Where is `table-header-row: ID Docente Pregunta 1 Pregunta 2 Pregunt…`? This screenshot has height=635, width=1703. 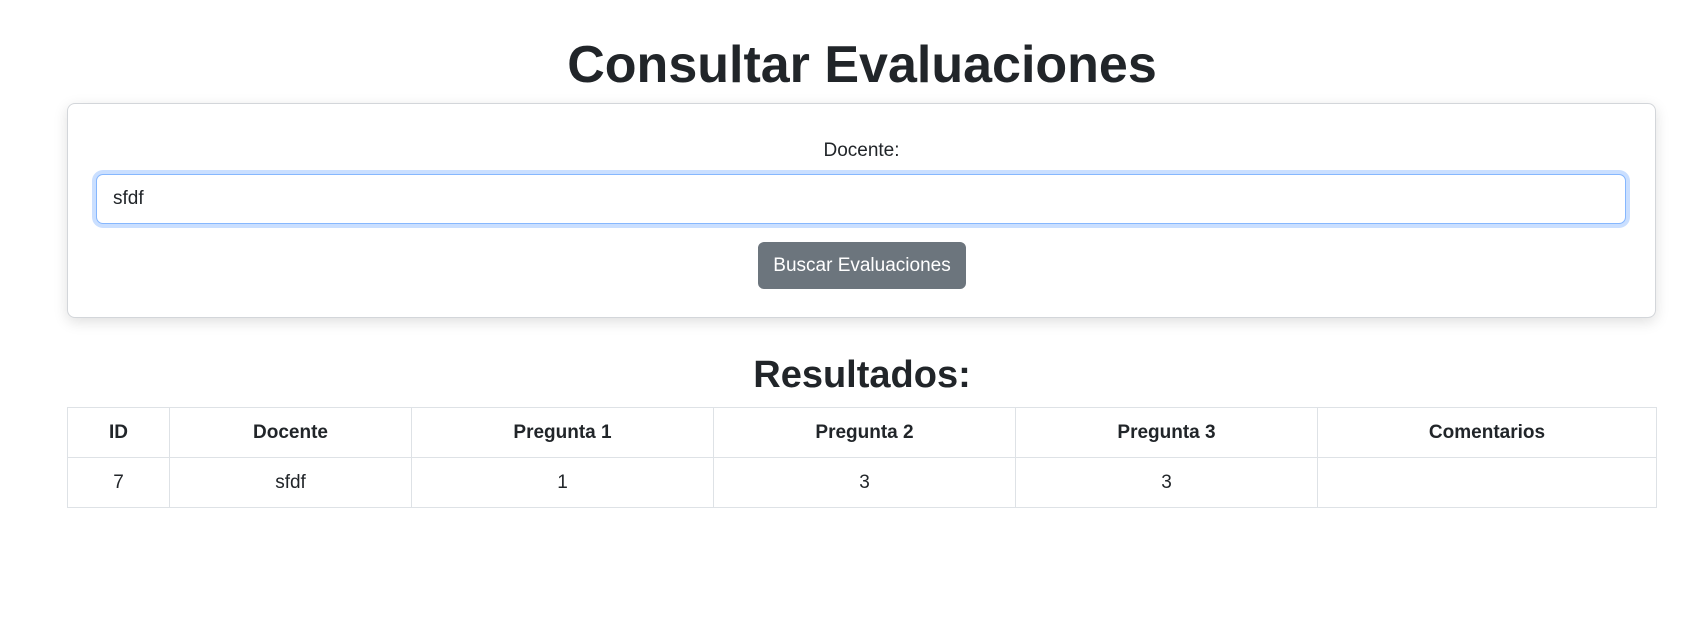 table-header-row: ID Docente Pregunta 1 Pregunta 2 Pregunt… is located at coordinates (862, 432).